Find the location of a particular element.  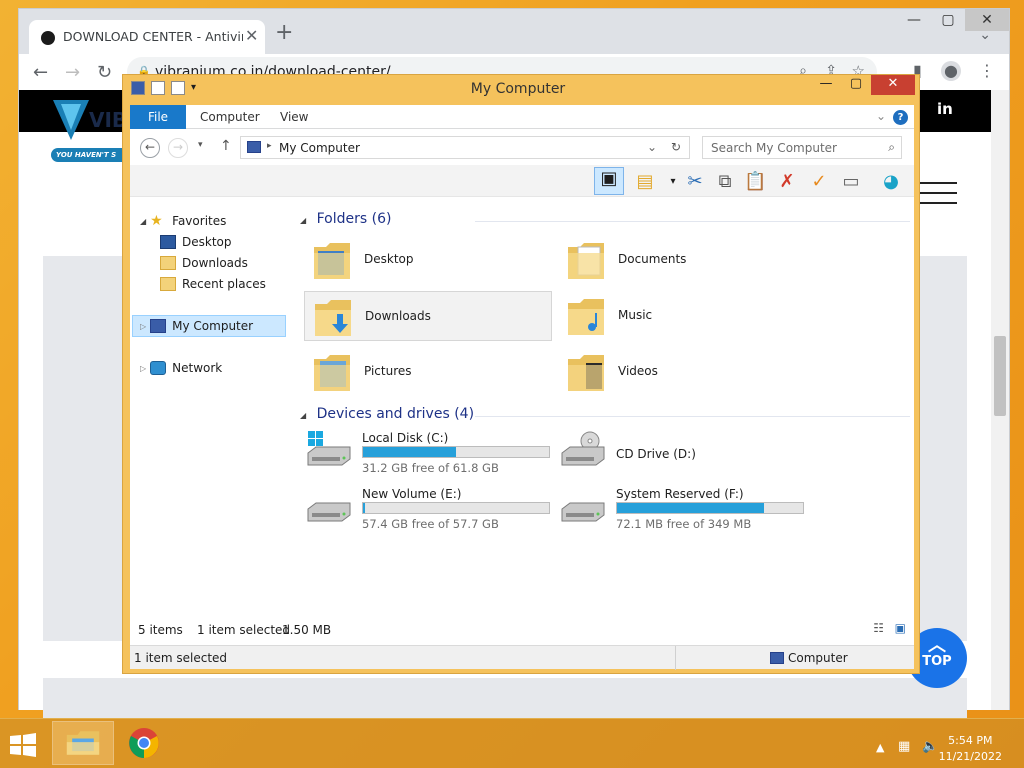

windows-start-icon is located at coordinates (23, 745).